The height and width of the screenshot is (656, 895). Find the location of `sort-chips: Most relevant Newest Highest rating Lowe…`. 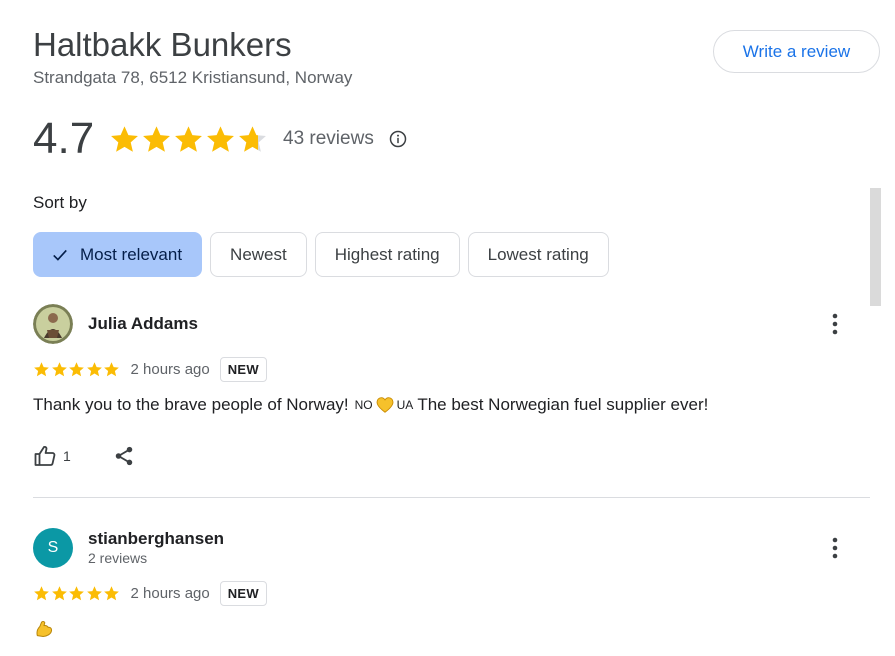

sort-chips: Most relevant Newest Highest rating Lowe… is located at coordinates (321, 254).